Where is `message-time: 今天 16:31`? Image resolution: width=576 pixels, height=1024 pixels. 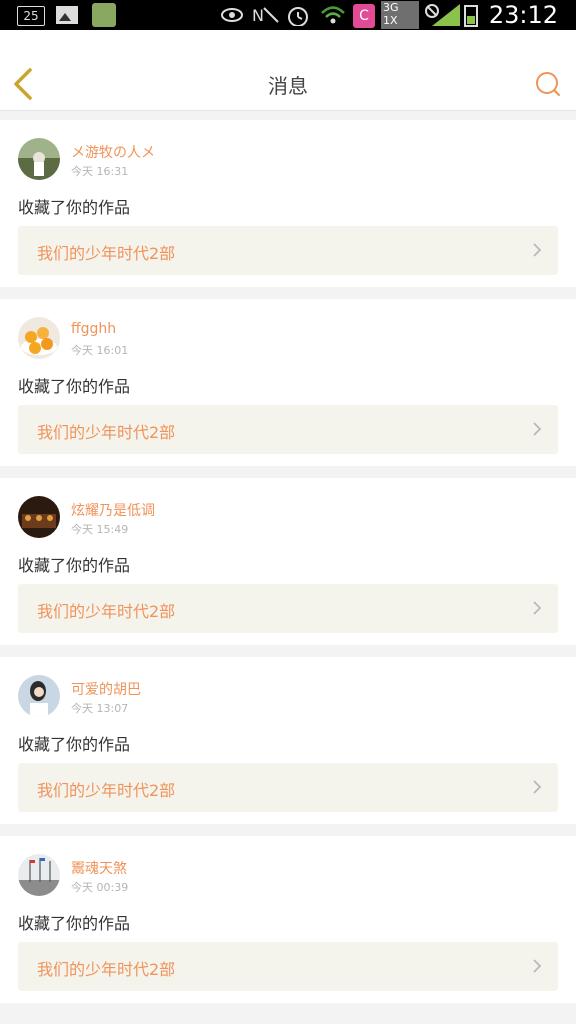
message-time: 今天 16:31 is located at coordinates (100, 171).